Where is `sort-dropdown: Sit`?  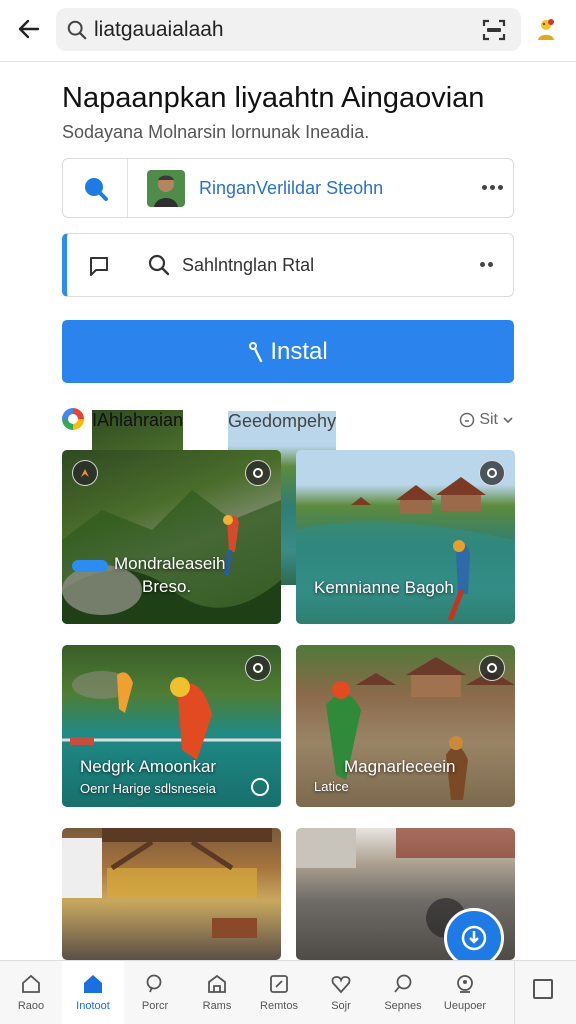
sort-dropdown: Sit is located at coordinates (486, 420).